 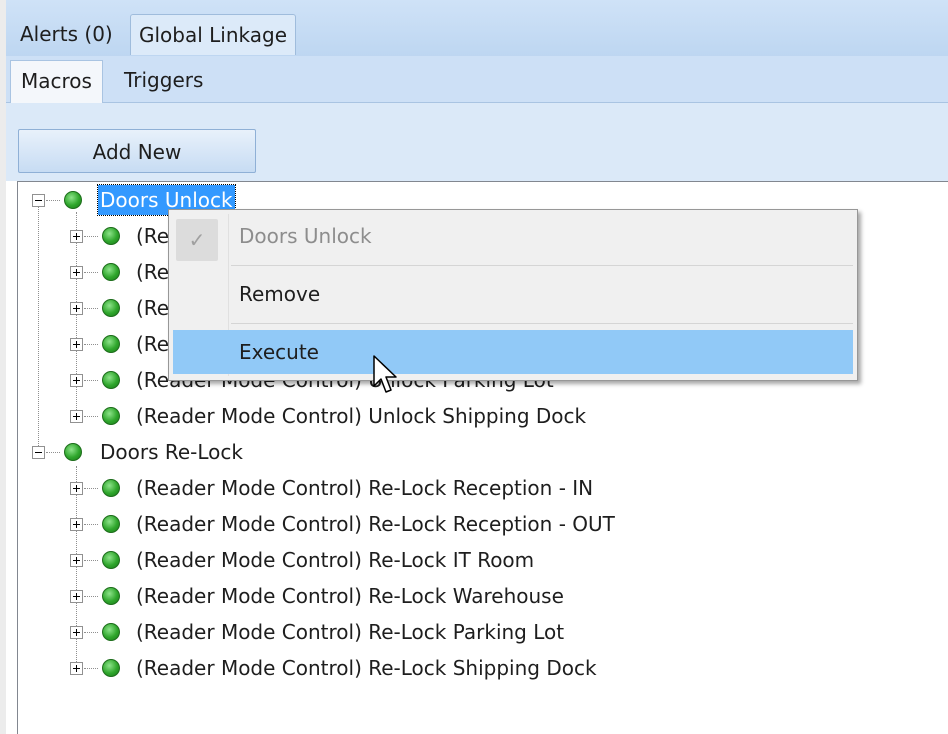 I want to click on tab-macros: Macros, so click(x=56, y=81).